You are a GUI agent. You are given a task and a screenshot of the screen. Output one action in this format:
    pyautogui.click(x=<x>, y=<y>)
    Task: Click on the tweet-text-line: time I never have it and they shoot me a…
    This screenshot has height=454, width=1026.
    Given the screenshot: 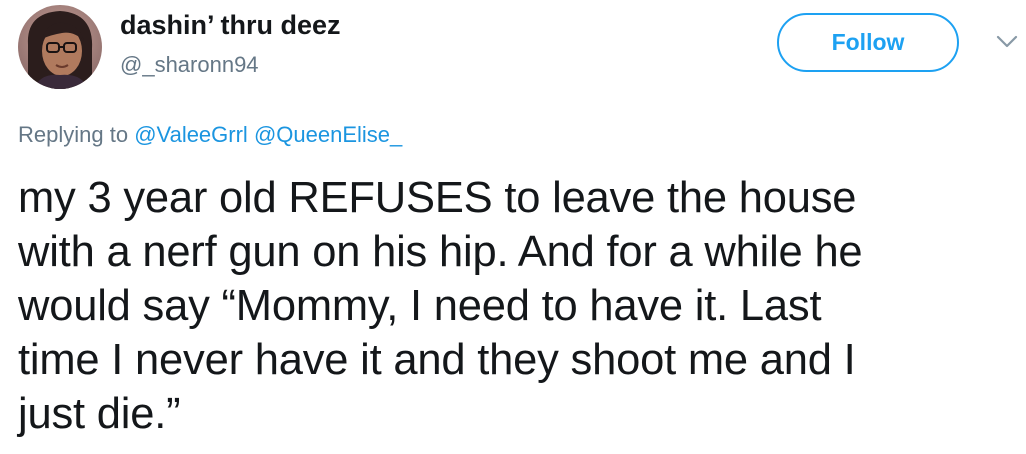 What is the action you would take?
    pyautogui.click(x=437, y=360)
    